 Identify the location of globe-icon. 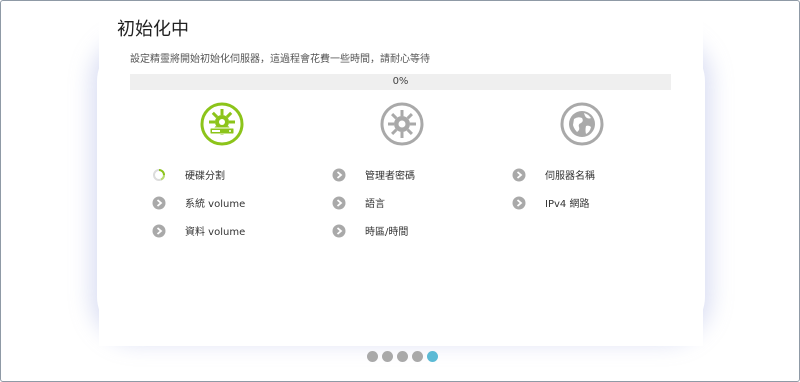
(582, 124).